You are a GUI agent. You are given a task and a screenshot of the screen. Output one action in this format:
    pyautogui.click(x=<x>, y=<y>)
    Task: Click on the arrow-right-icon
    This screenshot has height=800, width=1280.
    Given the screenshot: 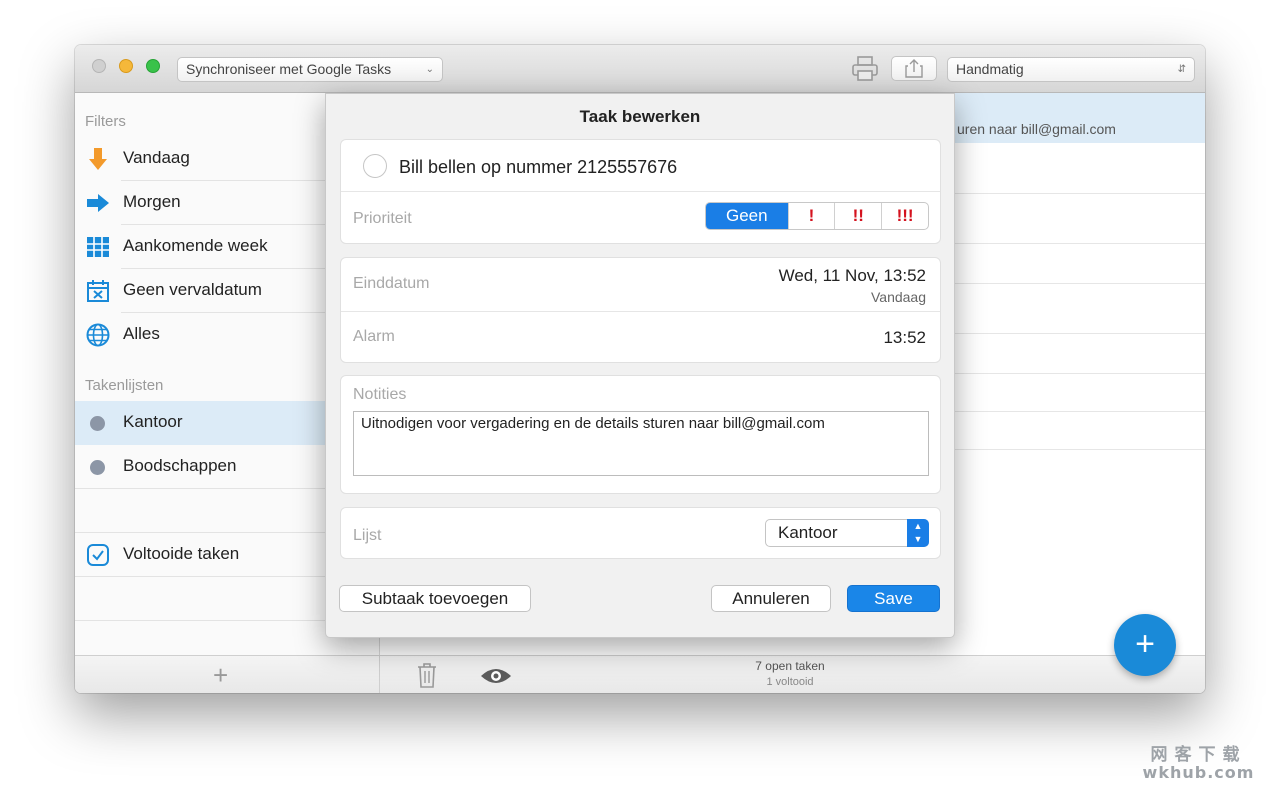 What is the action you would take?
    pyautogui.click(x=98, y=203)
    